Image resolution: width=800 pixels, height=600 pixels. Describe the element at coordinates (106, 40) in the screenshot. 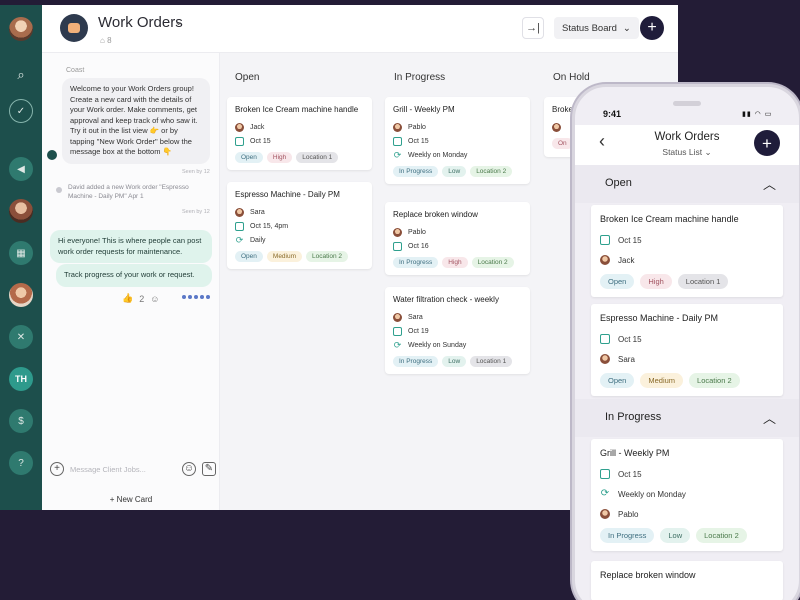

I see `member-count: ⌂ 8` at that location.